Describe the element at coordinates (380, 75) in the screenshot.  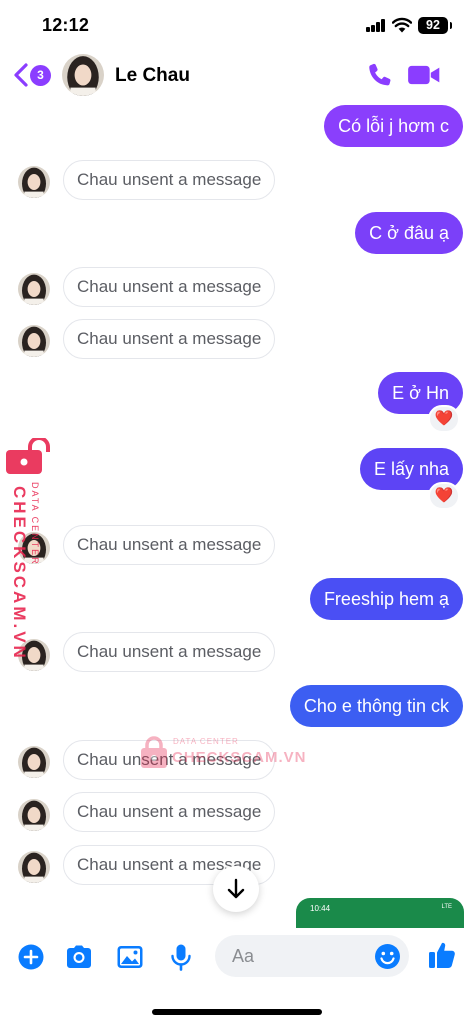
I see `phone-icon` at that location.